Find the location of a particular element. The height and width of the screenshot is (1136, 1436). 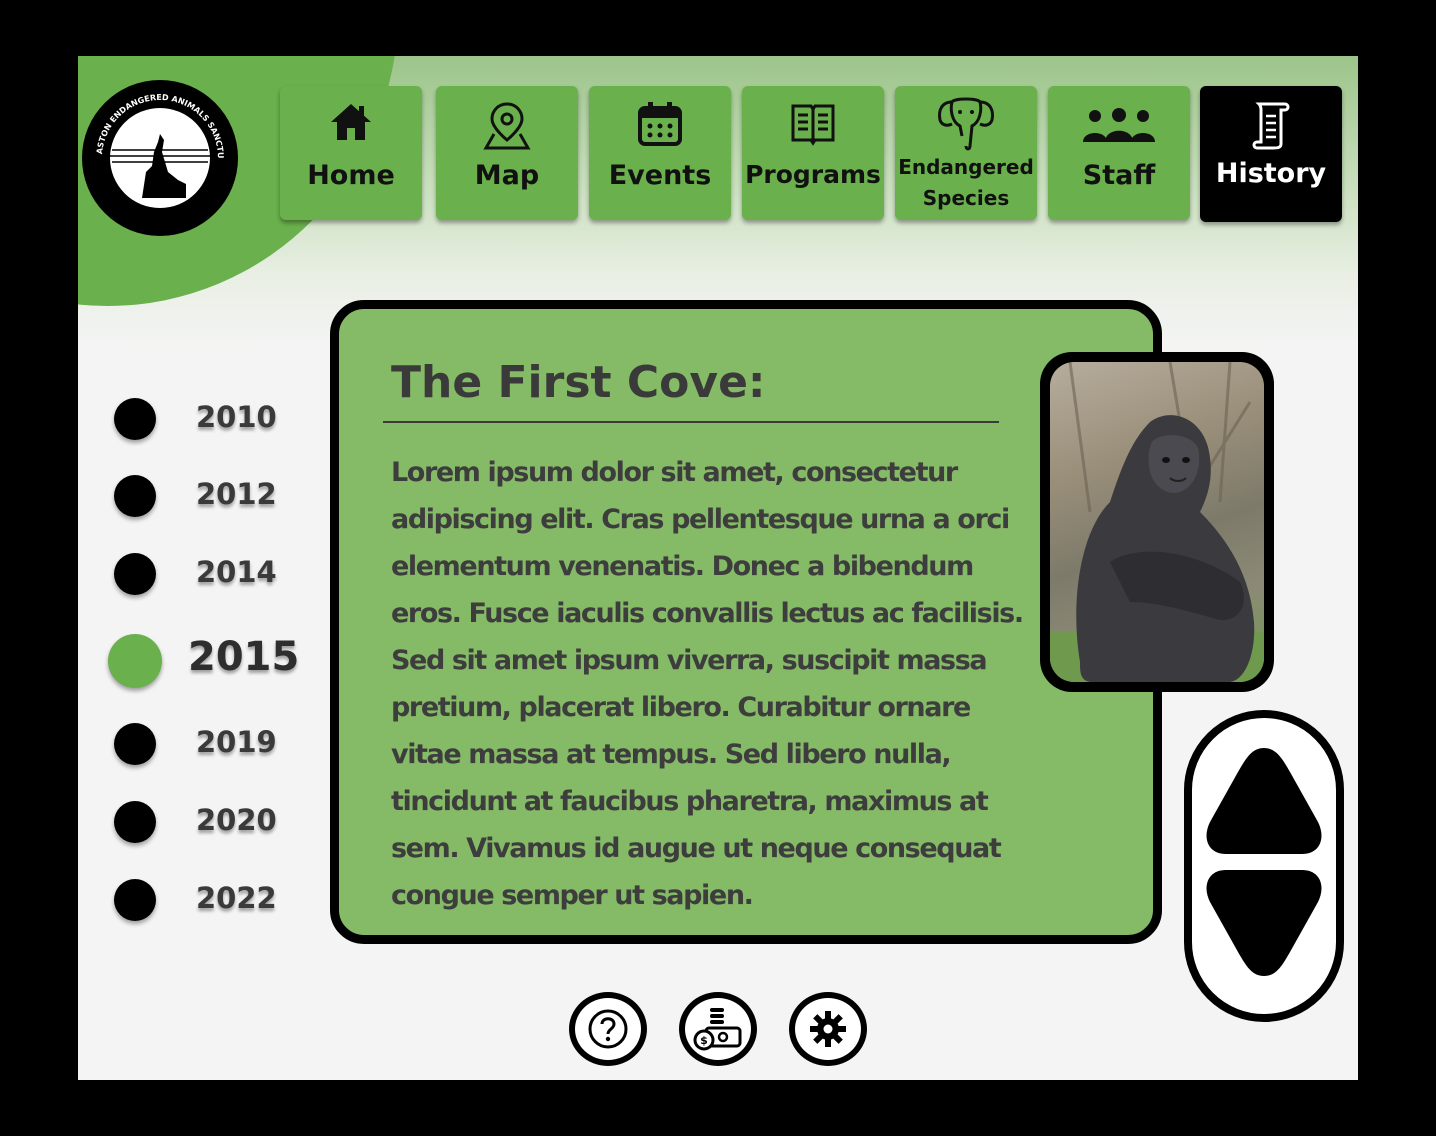

settings-button is located at coordinates (828, 1029).